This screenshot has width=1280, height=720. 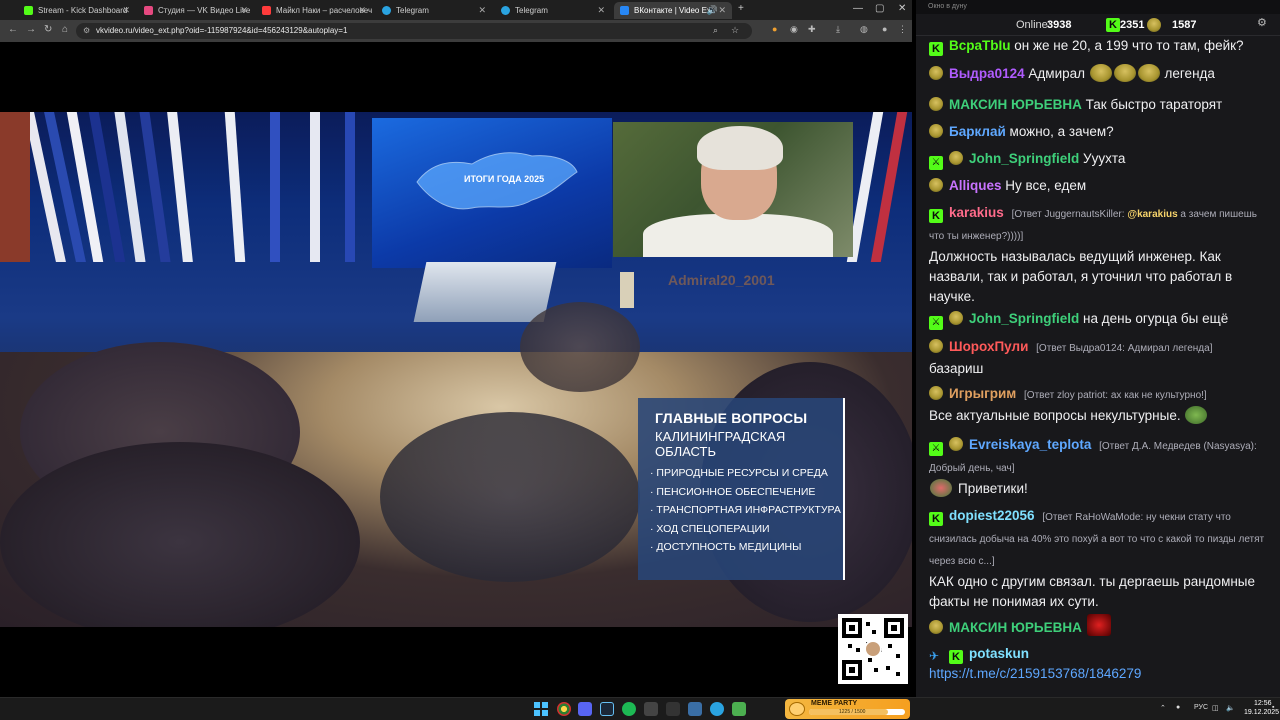 What do you see at coordinates (987, 73) in the screenshot?
I see `chat-username: Выдра0124` at bounding box center [987, 73].